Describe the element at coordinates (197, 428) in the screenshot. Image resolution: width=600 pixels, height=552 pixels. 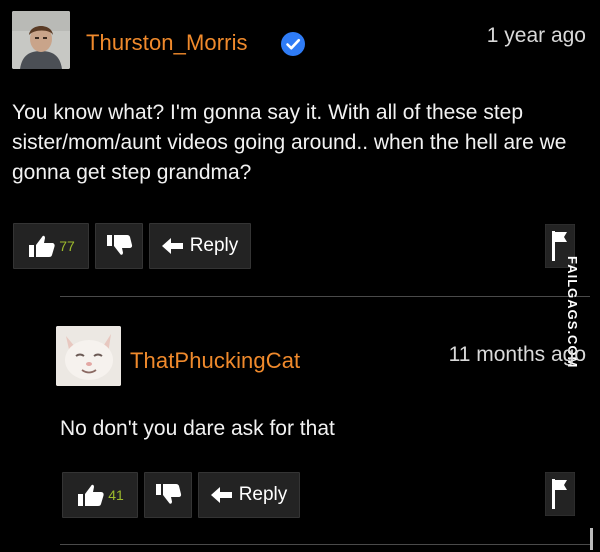
I see `comment-text: No don't you dare ask for that` at that location.